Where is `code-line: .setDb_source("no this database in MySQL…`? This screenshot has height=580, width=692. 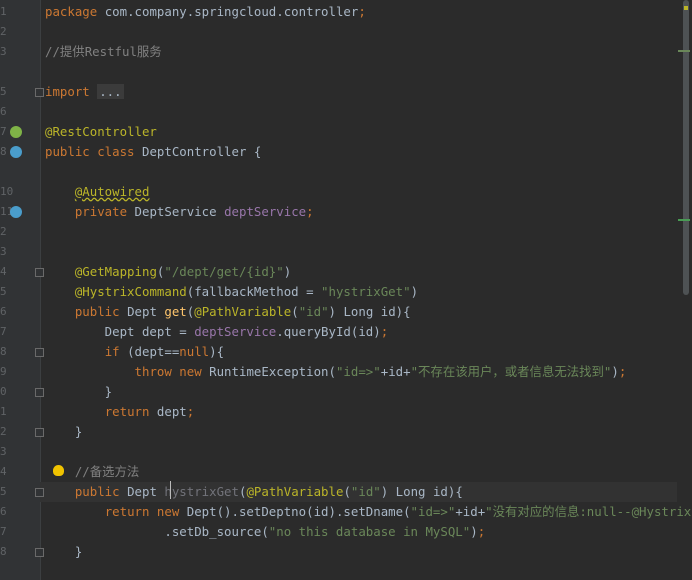
code-line: .setDb_source("no this database in MySQL… is located at coordinates (368, 532).